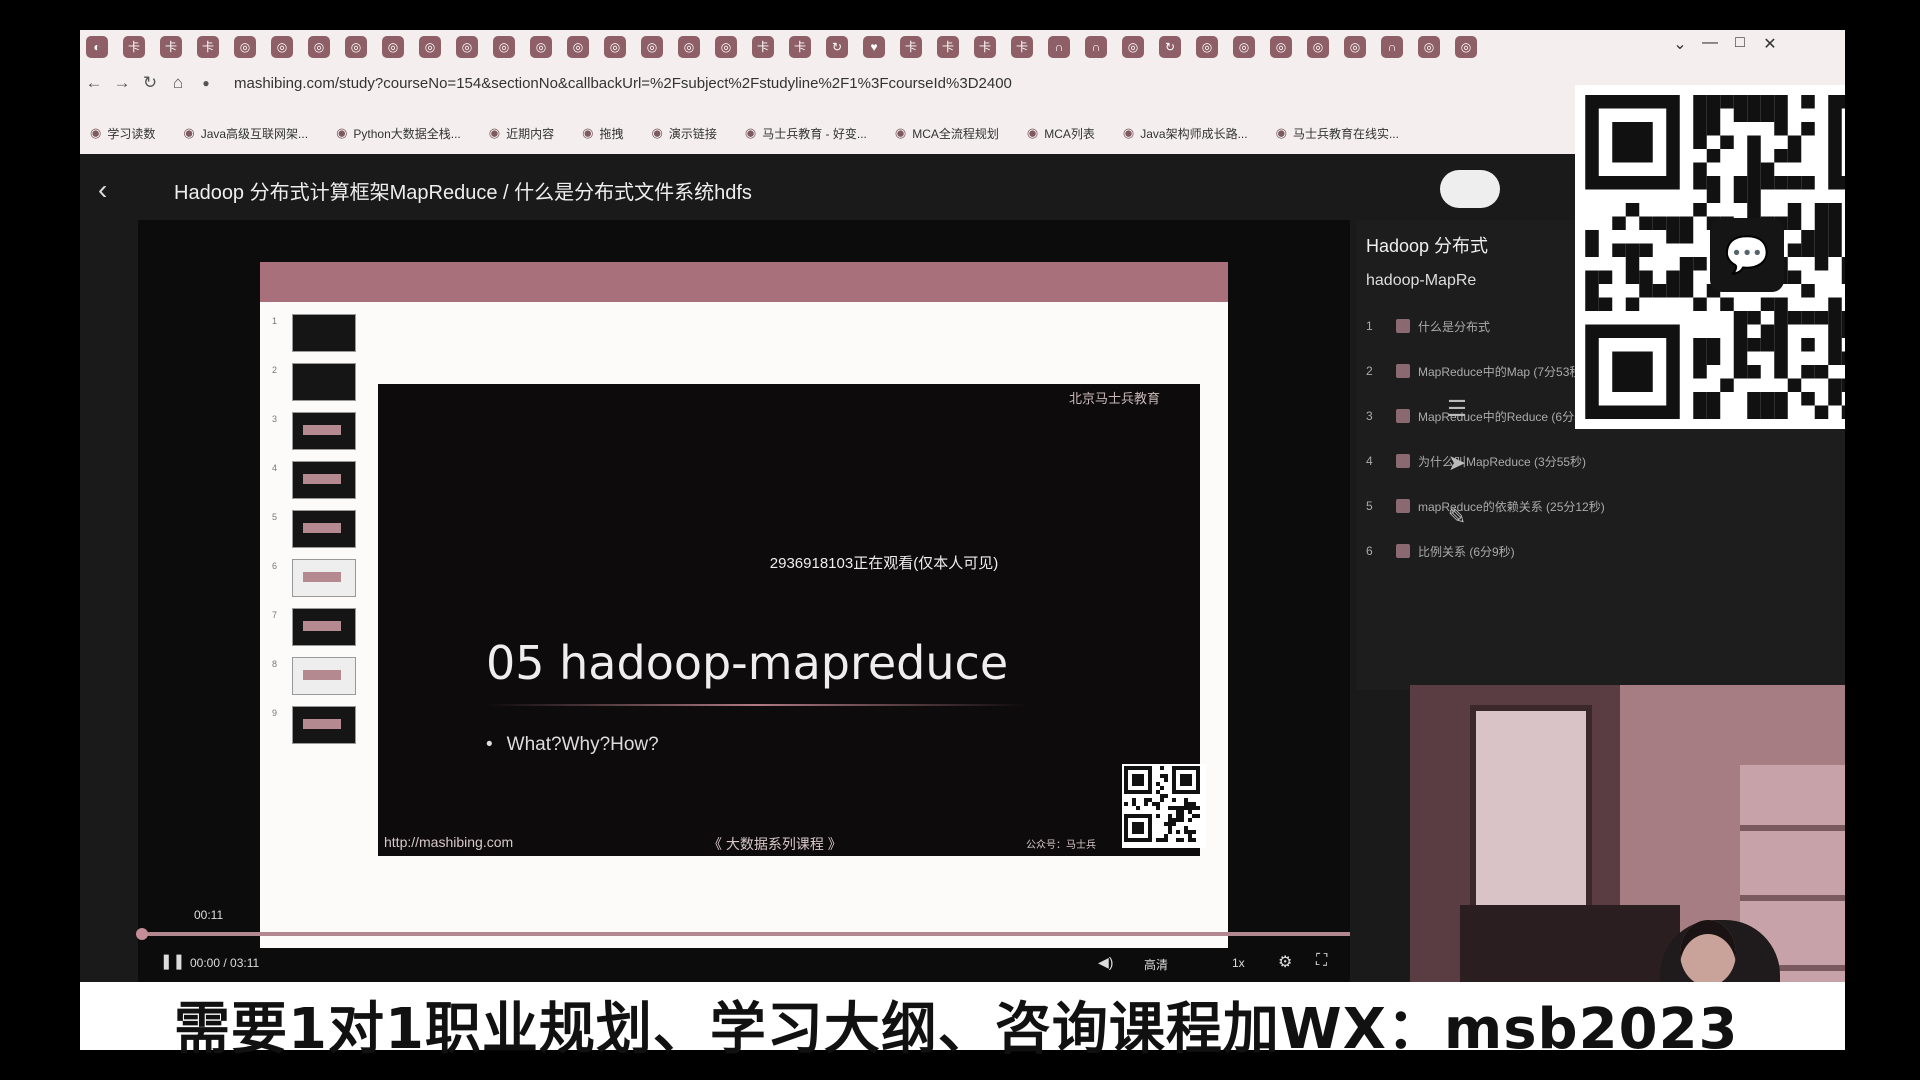  Describe the element at coordinates (684, 133) in the screenshot. I see `bookmark-item: ◉ 演示链接` at that location.